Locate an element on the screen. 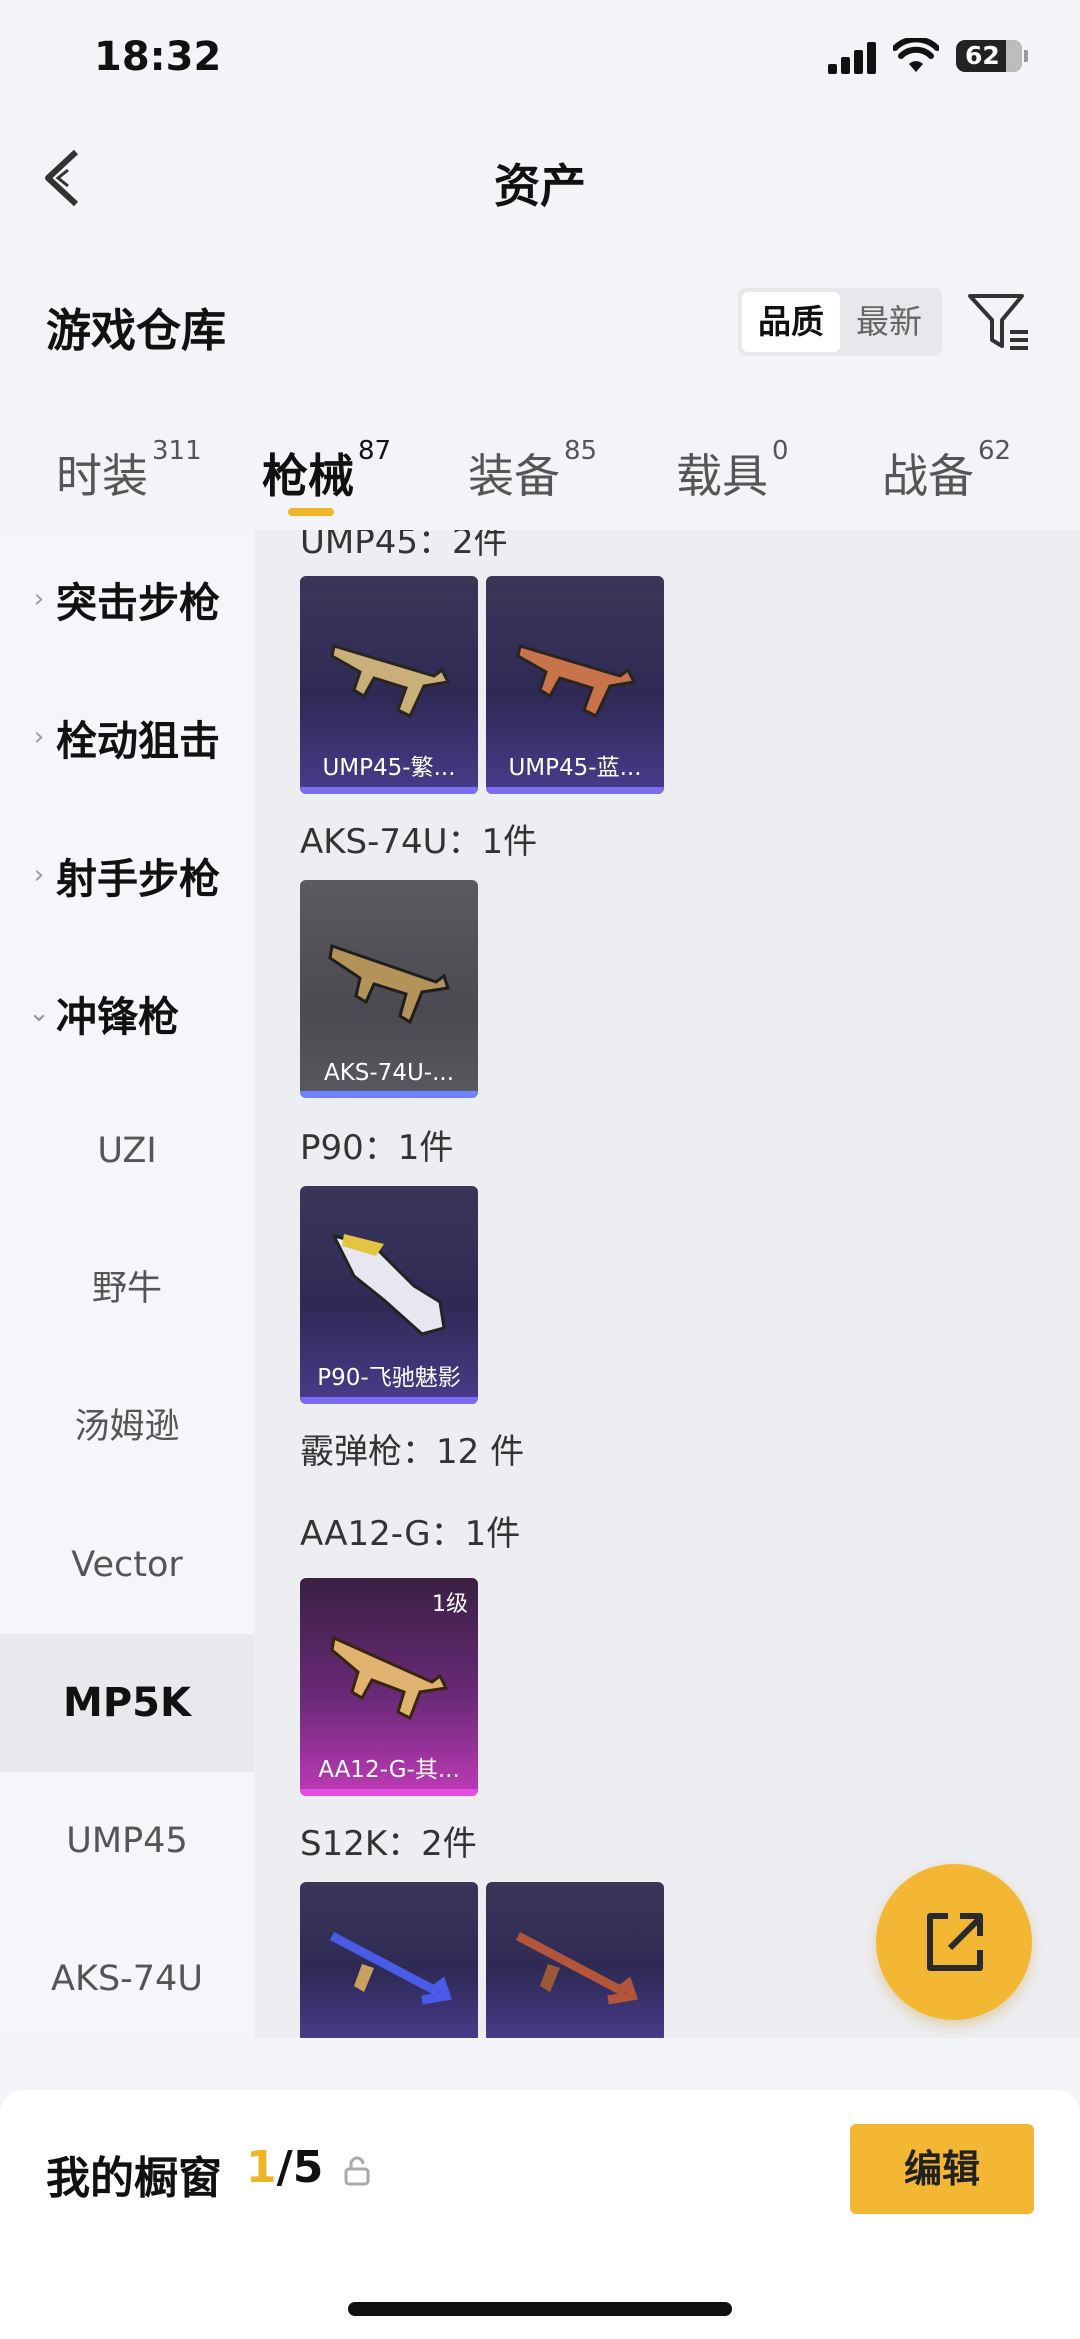 This screenshot has height=2339, width=1080. battery-icon: 62 is located at coordinates (992, 56).